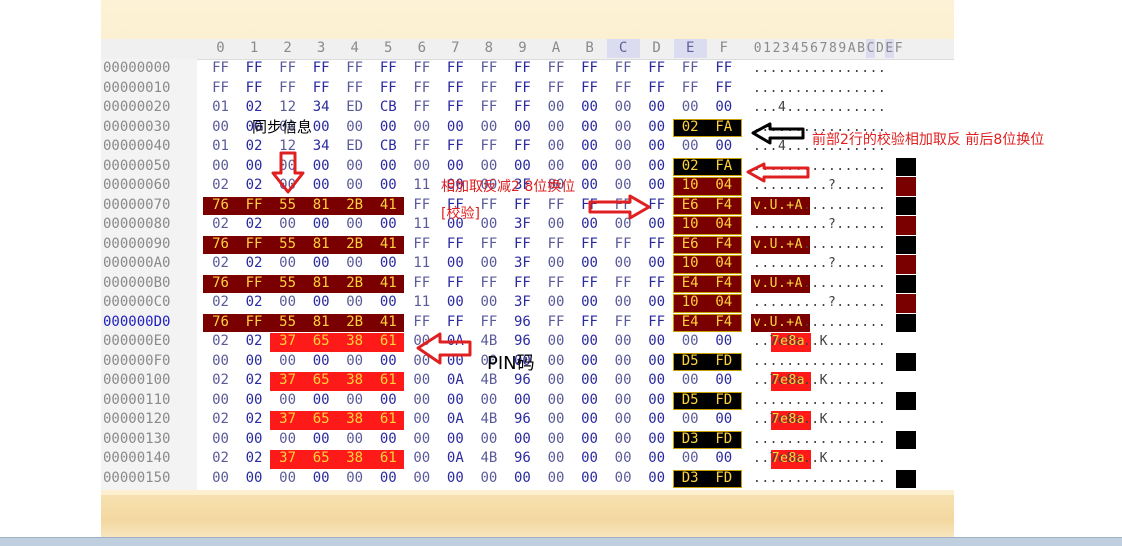 The image size is (1122, 546). What do you see at coordinates (690, 263) in the screenshot?
I see `hex-byte: 10` at bounding box center [690, 263].